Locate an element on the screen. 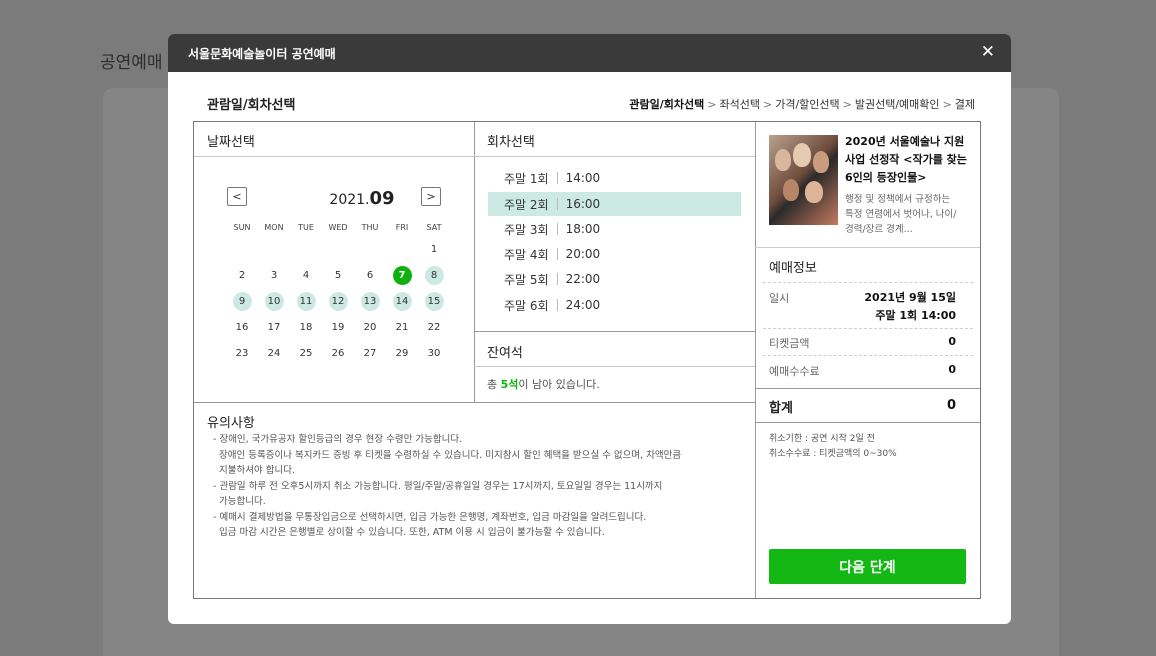 This screenshot has width=1156, height=656. calendar-empty-cell is located at coordinates (370, 249).